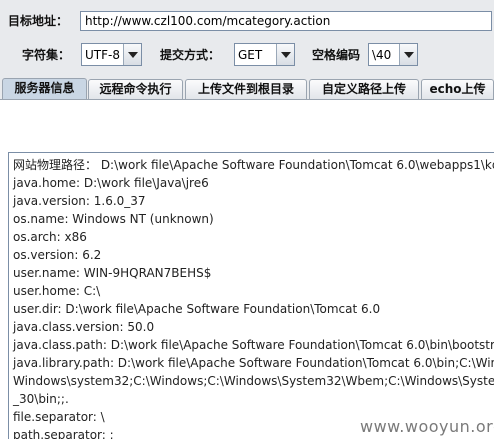 The width and height of the screenshot is (494, 439). I want to click on target-address-label: 目标地址：, so click(38, 21).